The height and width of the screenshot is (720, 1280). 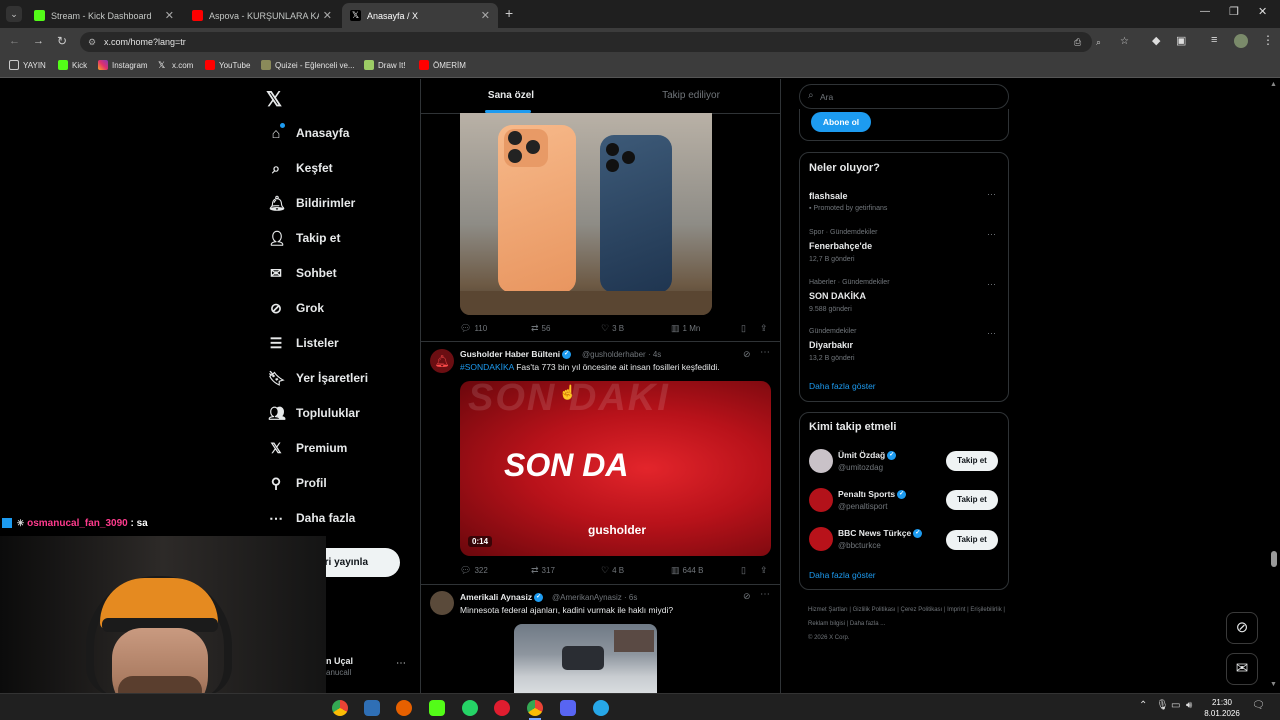 What do you see at coordinates (442, 603) in the screenshot?
I see `avatar` at bounding box center [442, 603].